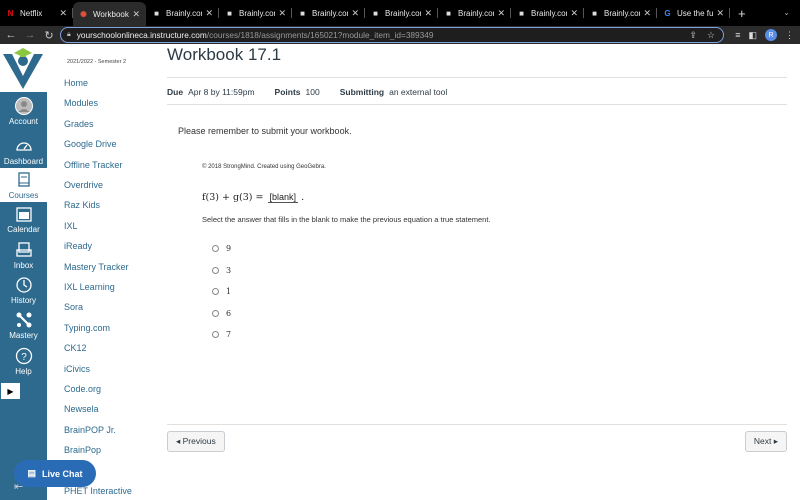  Describe the element at coordinates (55, 473) in the screenshot. I see `live-chat-button: ▤ Live Chat` at that location.